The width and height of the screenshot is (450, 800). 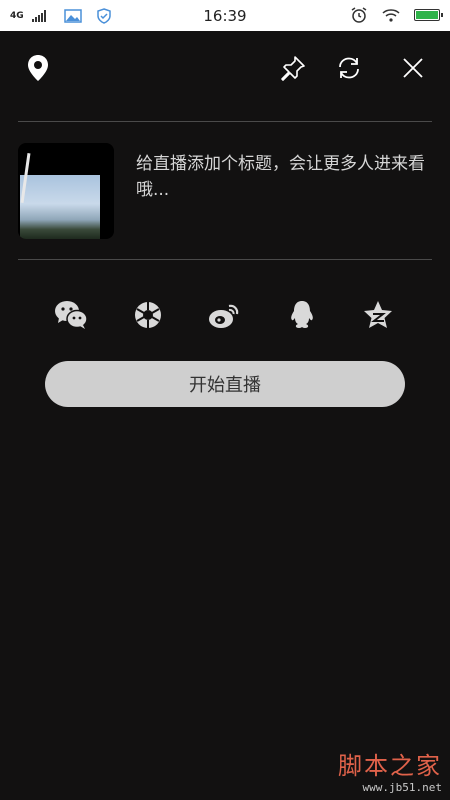 What do you see at coordinates (60, 207) in the screenshot?
I see `cover-photo` at bounding box center [60, 207].